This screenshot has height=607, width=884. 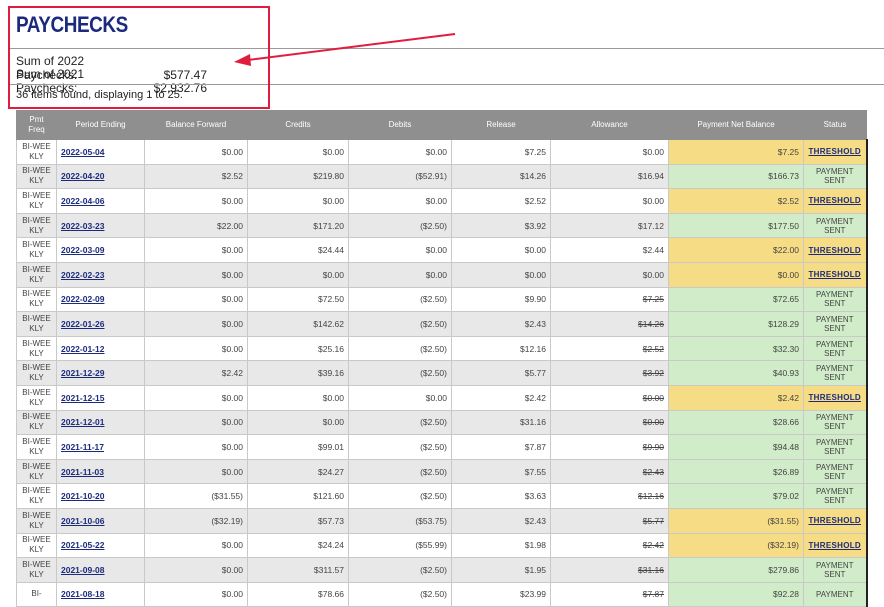 I want to click on period-ending-link: 2022-01-26, so click(x=82, y=324).